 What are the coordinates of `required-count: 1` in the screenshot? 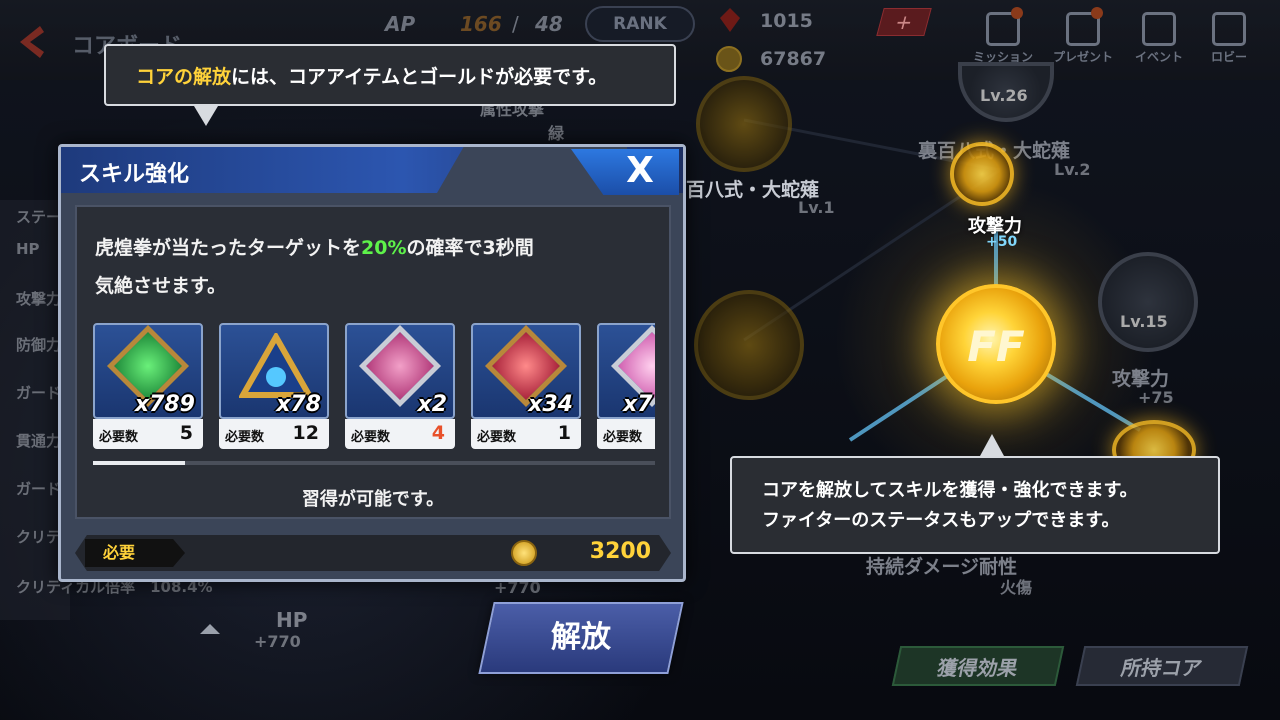 It's located at (564, 433).